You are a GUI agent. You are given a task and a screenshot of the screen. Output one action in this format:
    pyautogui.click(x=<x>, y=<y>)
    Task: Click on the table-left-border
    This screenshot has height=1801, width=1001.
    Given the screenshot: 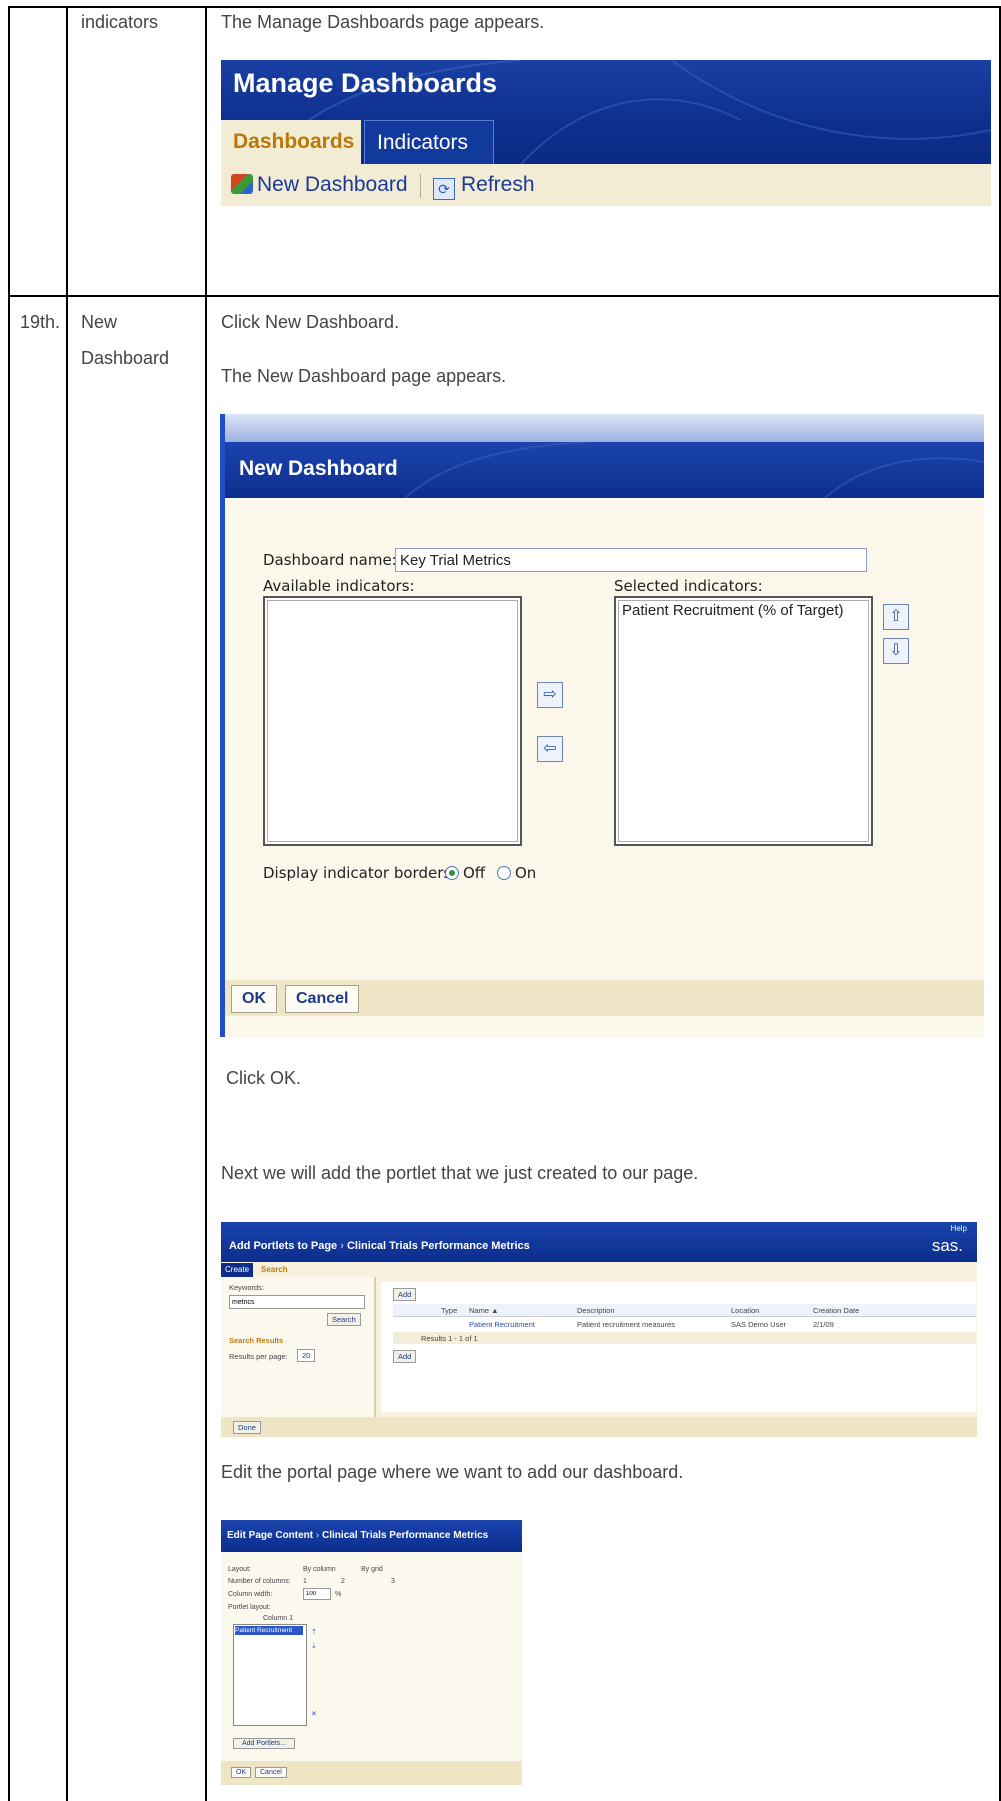 What is the action you would take?
    pyautogui.click(x=9, y=903)
    